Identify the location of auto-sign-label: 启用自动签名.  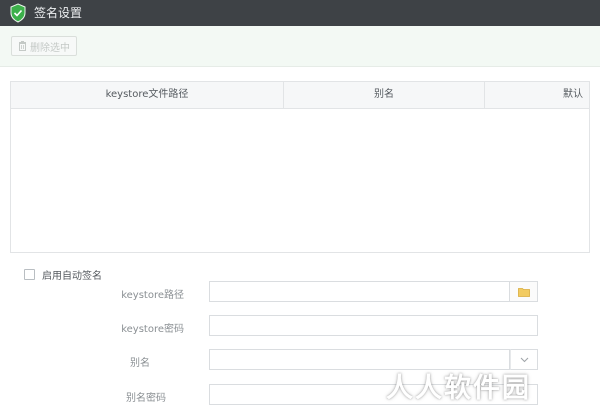
(72, 276).